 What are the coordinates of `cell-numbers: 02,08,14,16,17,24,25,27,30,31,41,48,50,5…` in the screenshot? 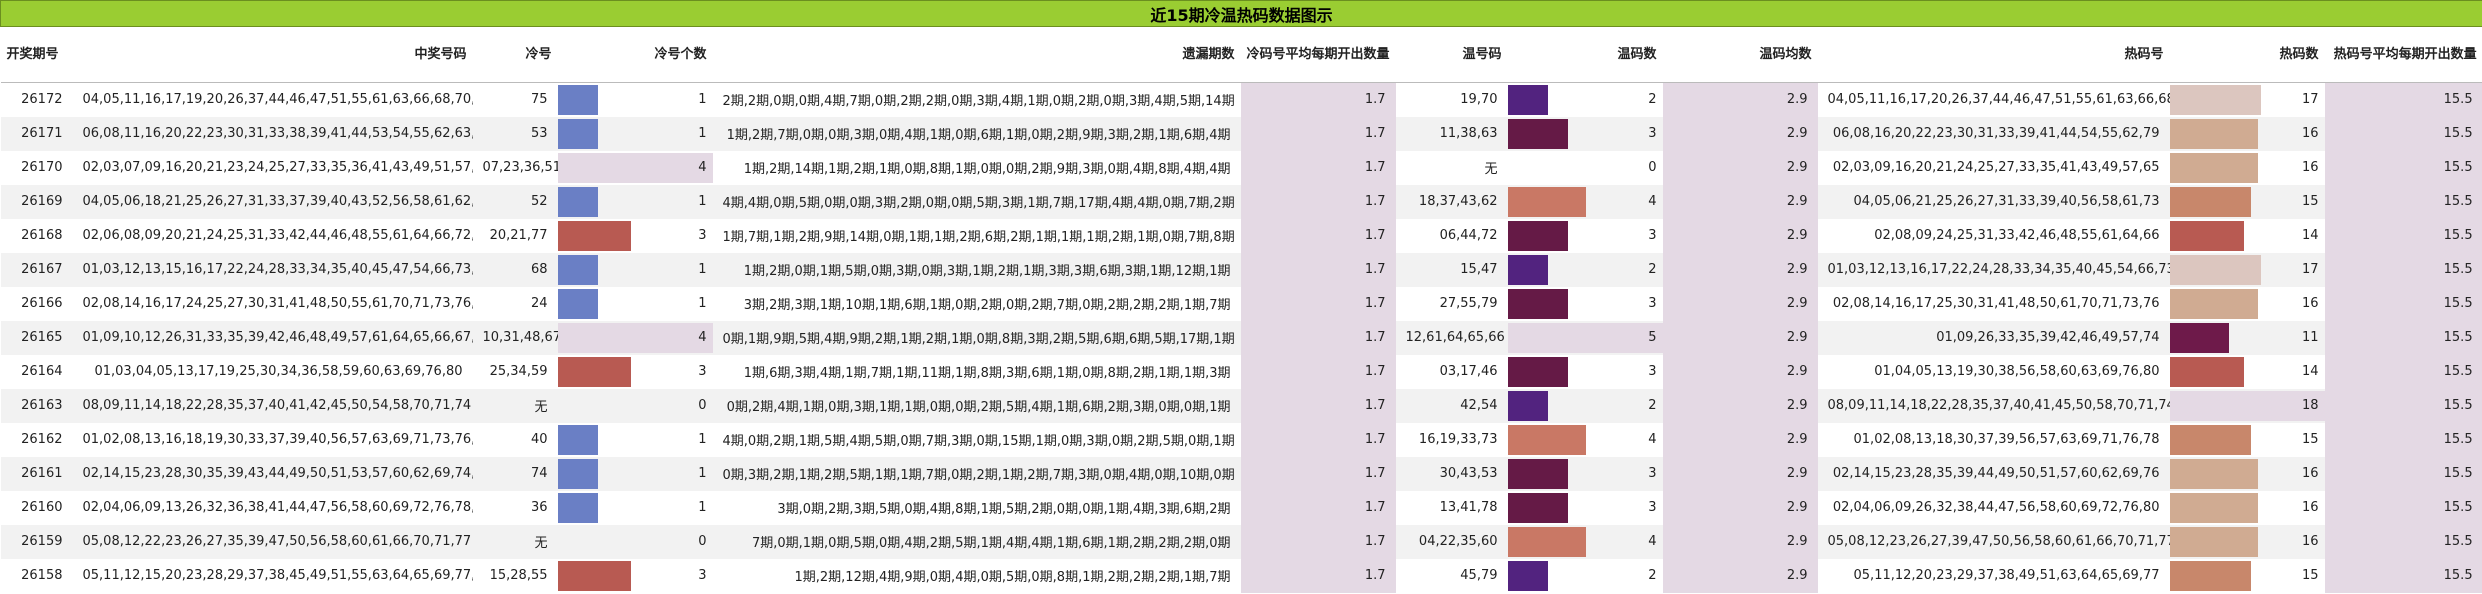 It's located at (272, 303).